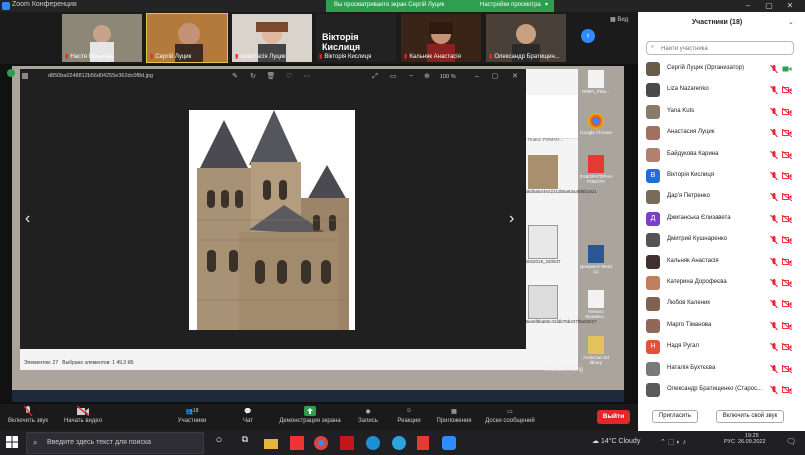  Describe the element at coordinates (83, 414) in the screenshot. I see `start-video-button: Начать видео` at that location.